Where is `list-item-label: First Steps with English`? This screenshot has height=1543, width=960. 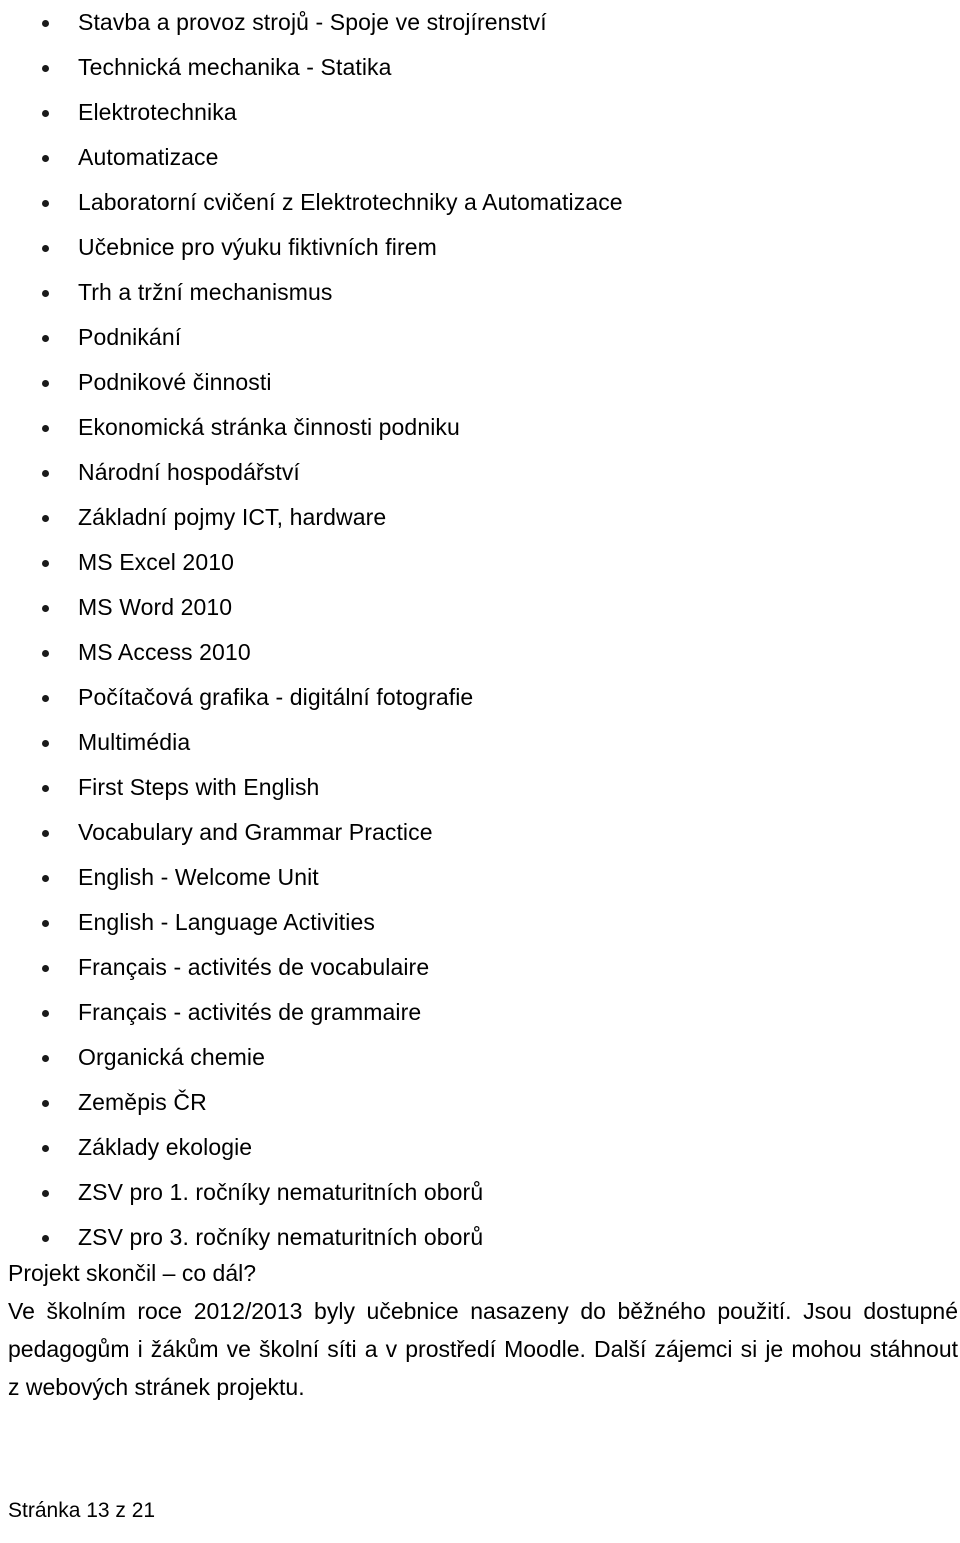
list-item-label: First Steps with English is located at coordinates (199, 787).